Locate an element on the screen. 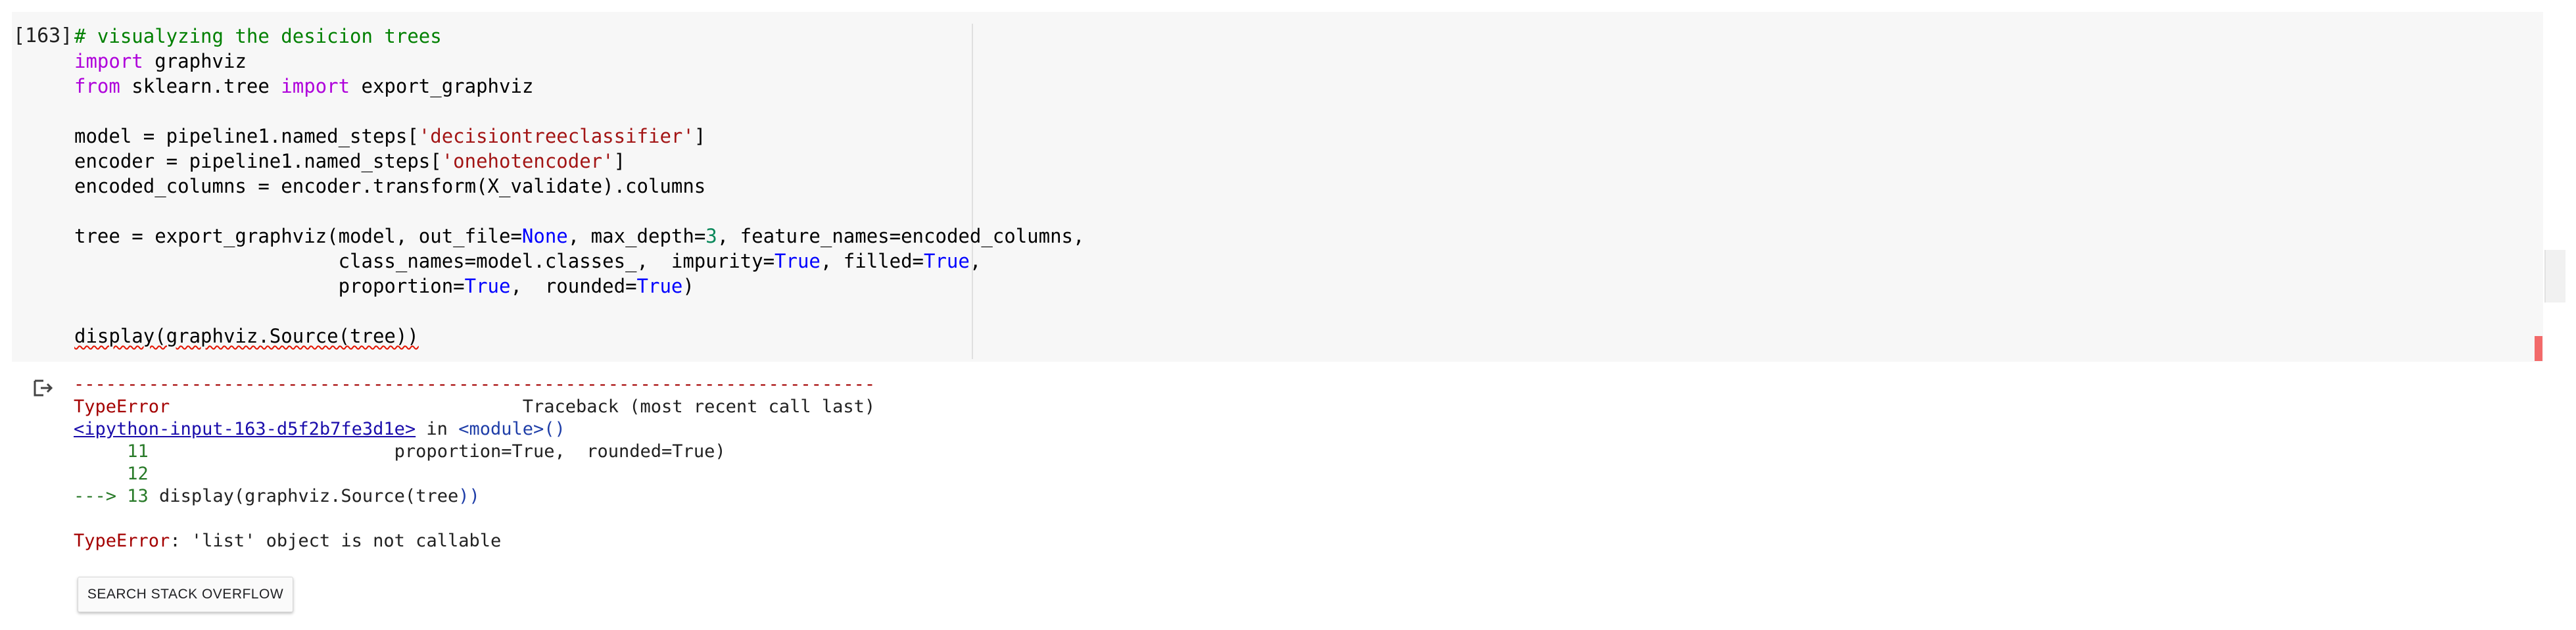 The width and height of the screenshot is (2576, 630). traceback-header: Traceback (most recent call last) is located at coordinates (523, 407).